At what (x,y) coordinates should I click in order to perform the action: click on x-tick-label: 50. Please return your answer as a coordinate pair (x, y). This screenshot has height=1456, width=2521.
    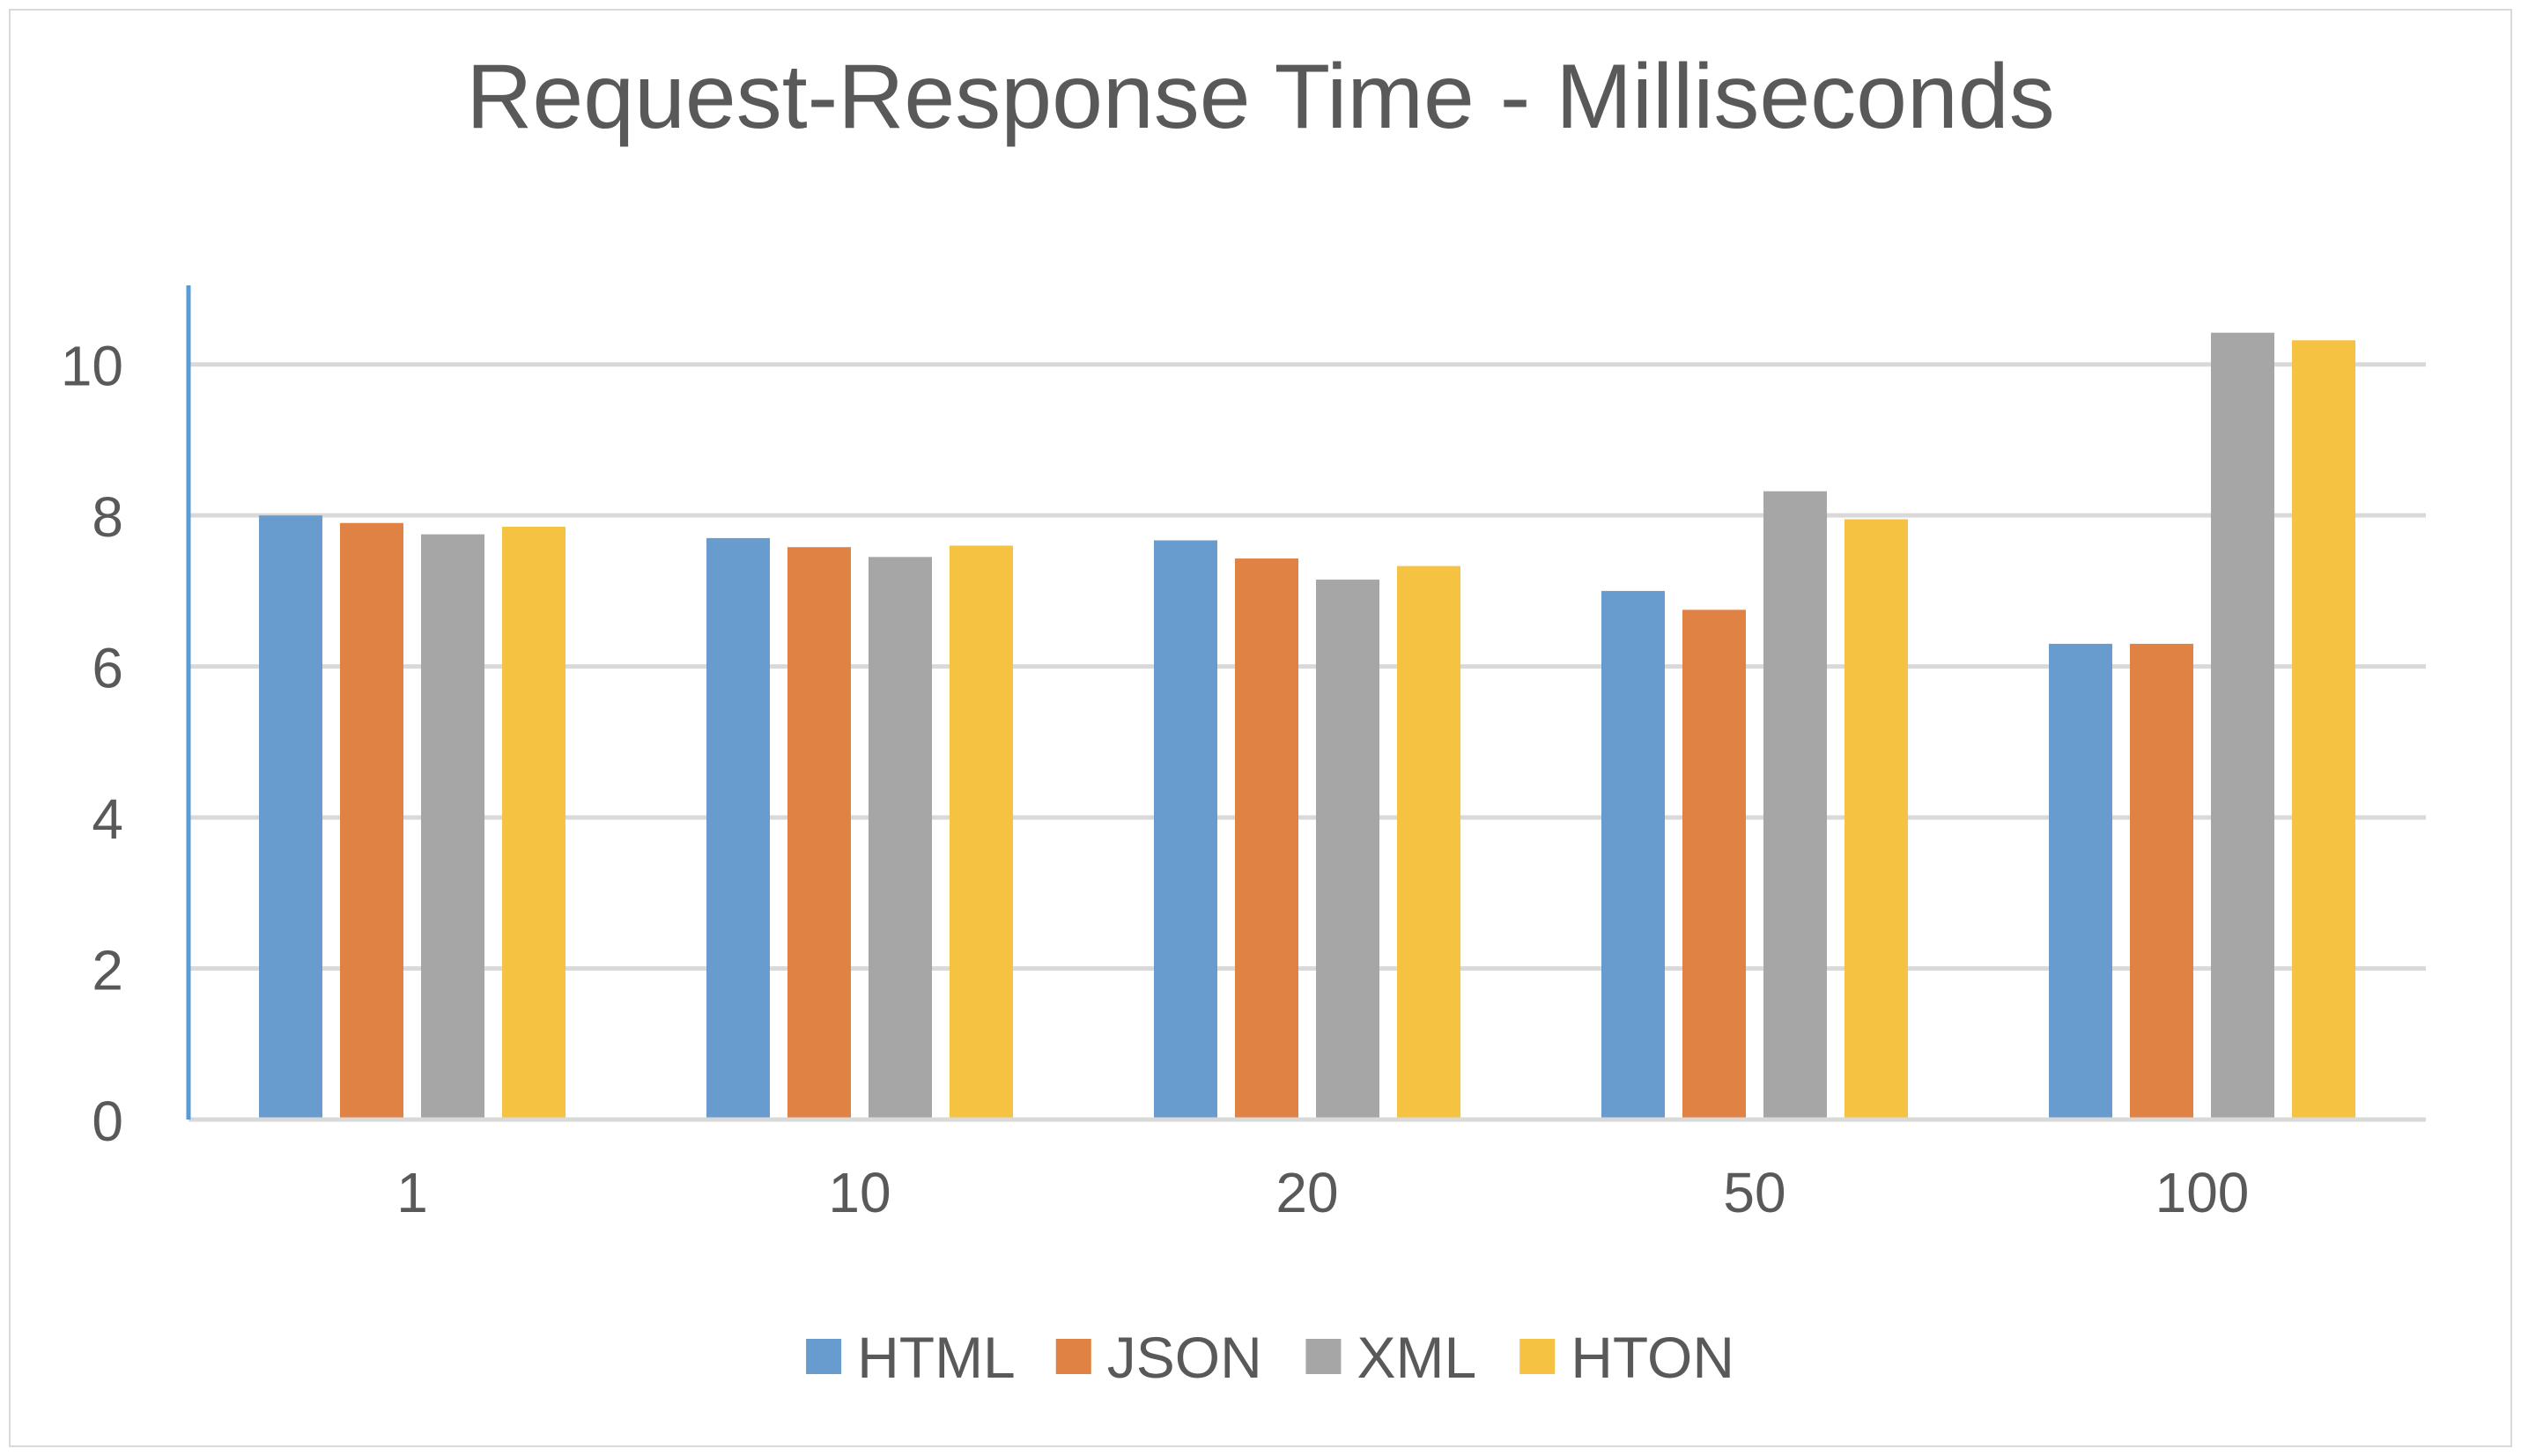
    Looking at the image, I should click on (1754, 1192).